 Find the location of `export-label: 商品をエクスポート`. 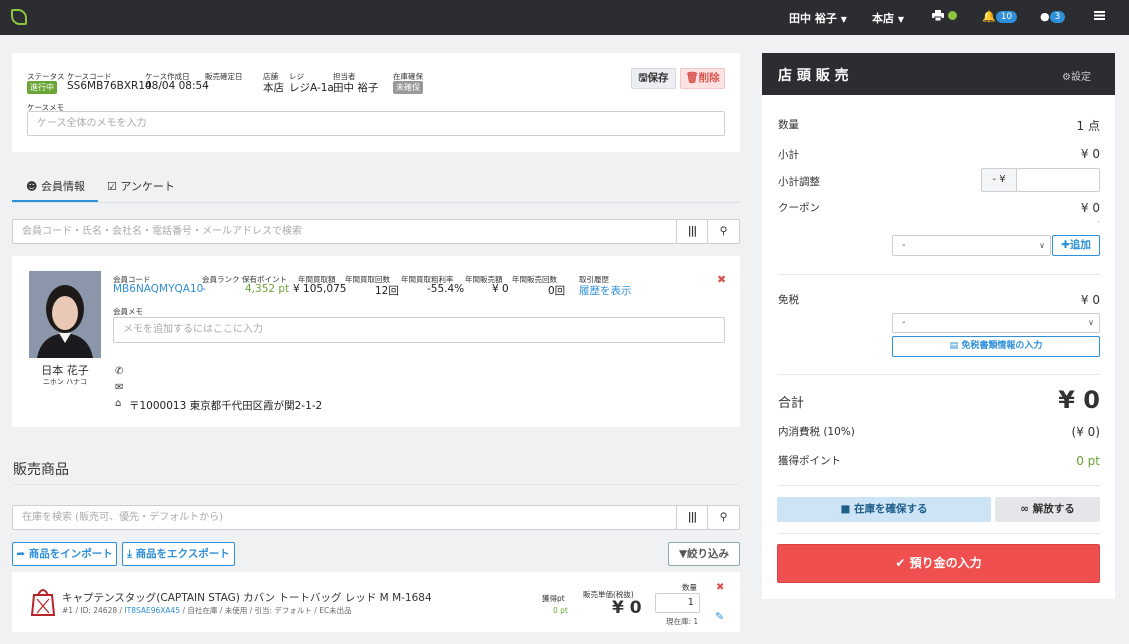

export-label: 商品をエクスポート is located at coordinates (182, 554).